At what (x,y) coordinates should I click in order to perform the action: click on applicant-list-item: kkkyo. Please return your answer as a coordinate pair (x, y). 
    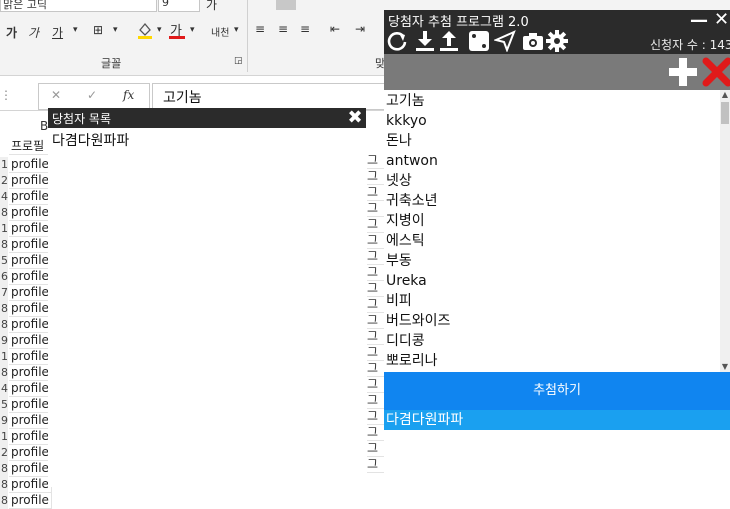
    Looking at the image, I should click on (406, 121).